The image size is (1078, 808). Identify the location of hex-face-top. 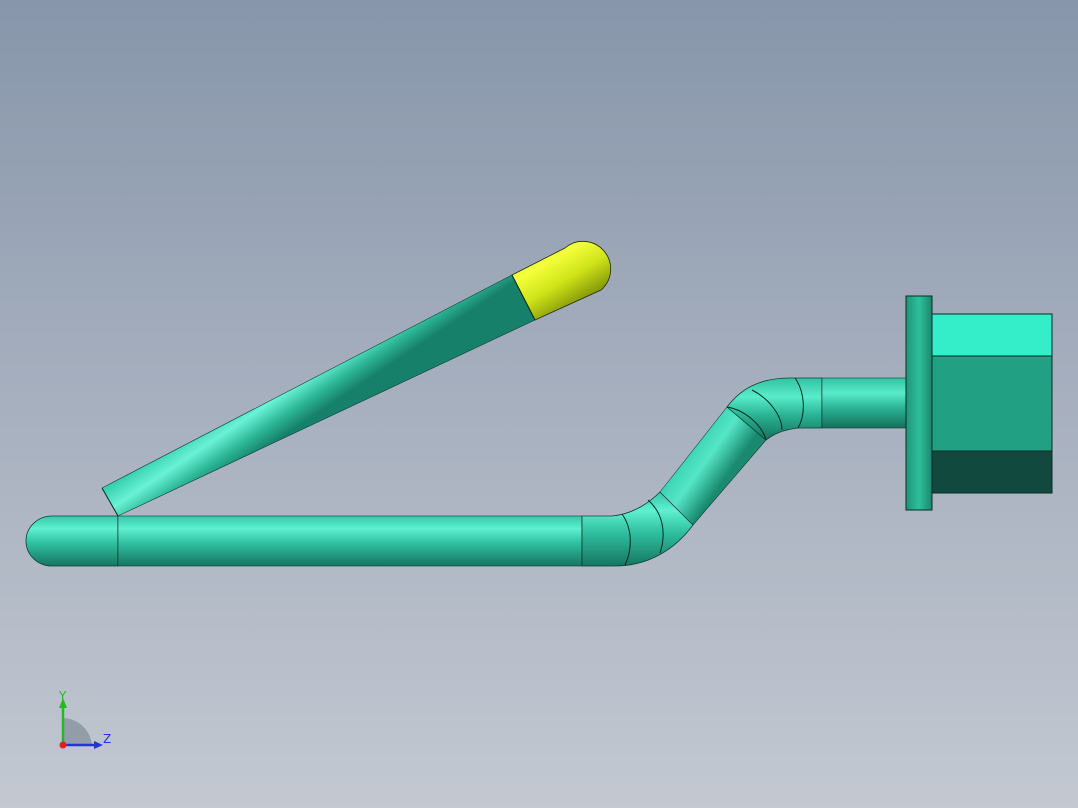
(992, 335).